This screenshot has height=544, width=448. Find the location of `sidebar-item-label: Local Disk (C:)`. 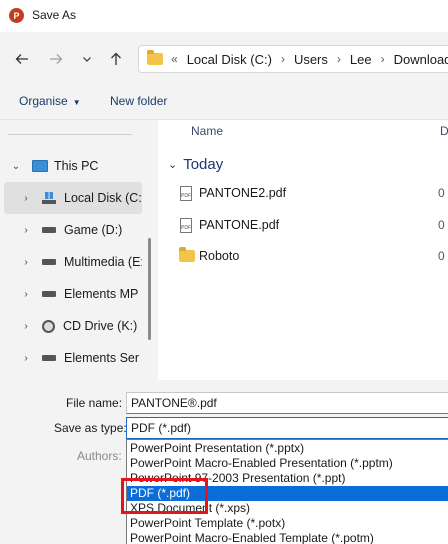

sidebar-item-label: Local Disk (C:) is located at coordinates (103, 198).